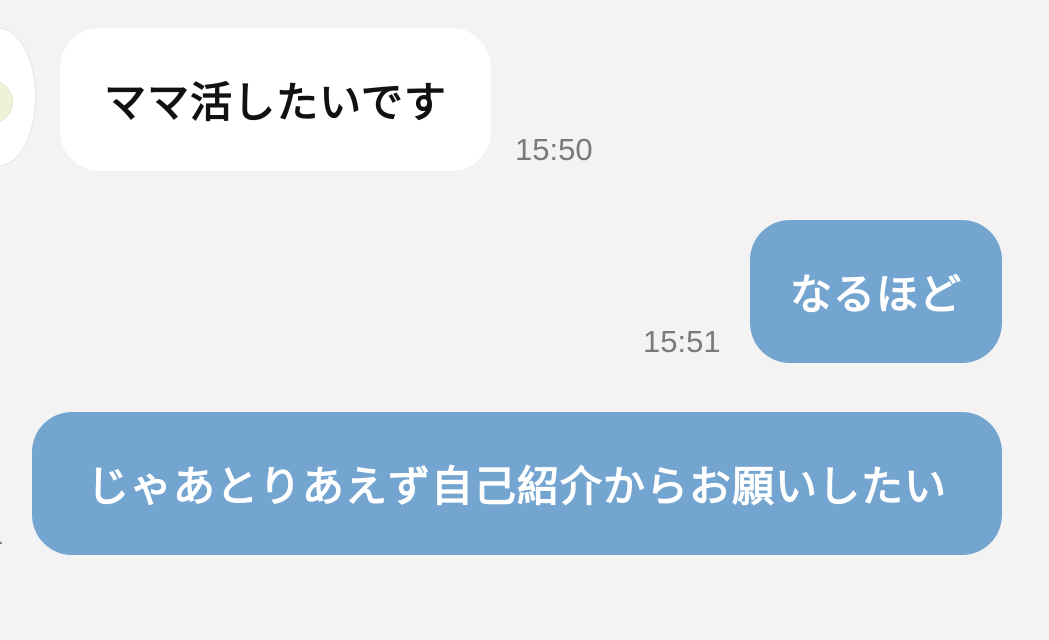 The width and height of the screenshot is (1049, 640). I want to click on incoming-message-bubble: ママ活したいです, so click(275, 99).